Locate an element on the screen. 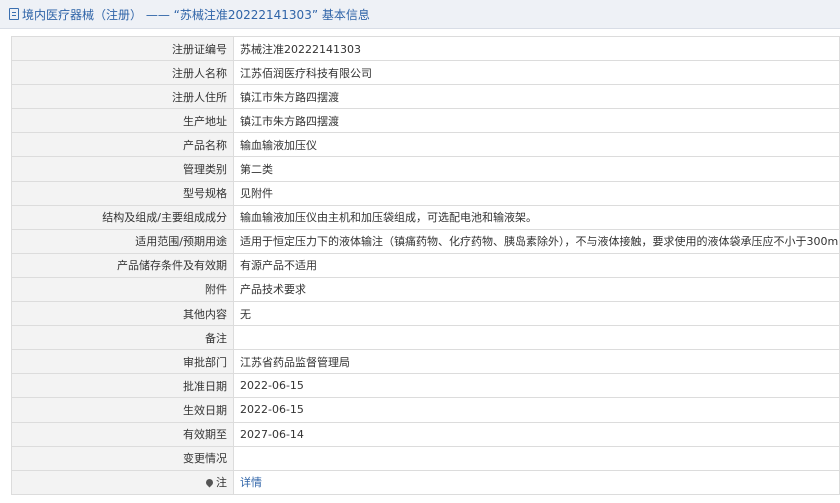  field-value: 输血输液加压仪由主机和加压袋组成，可选配电池和输液架。 is located at coordinates (536, 217).